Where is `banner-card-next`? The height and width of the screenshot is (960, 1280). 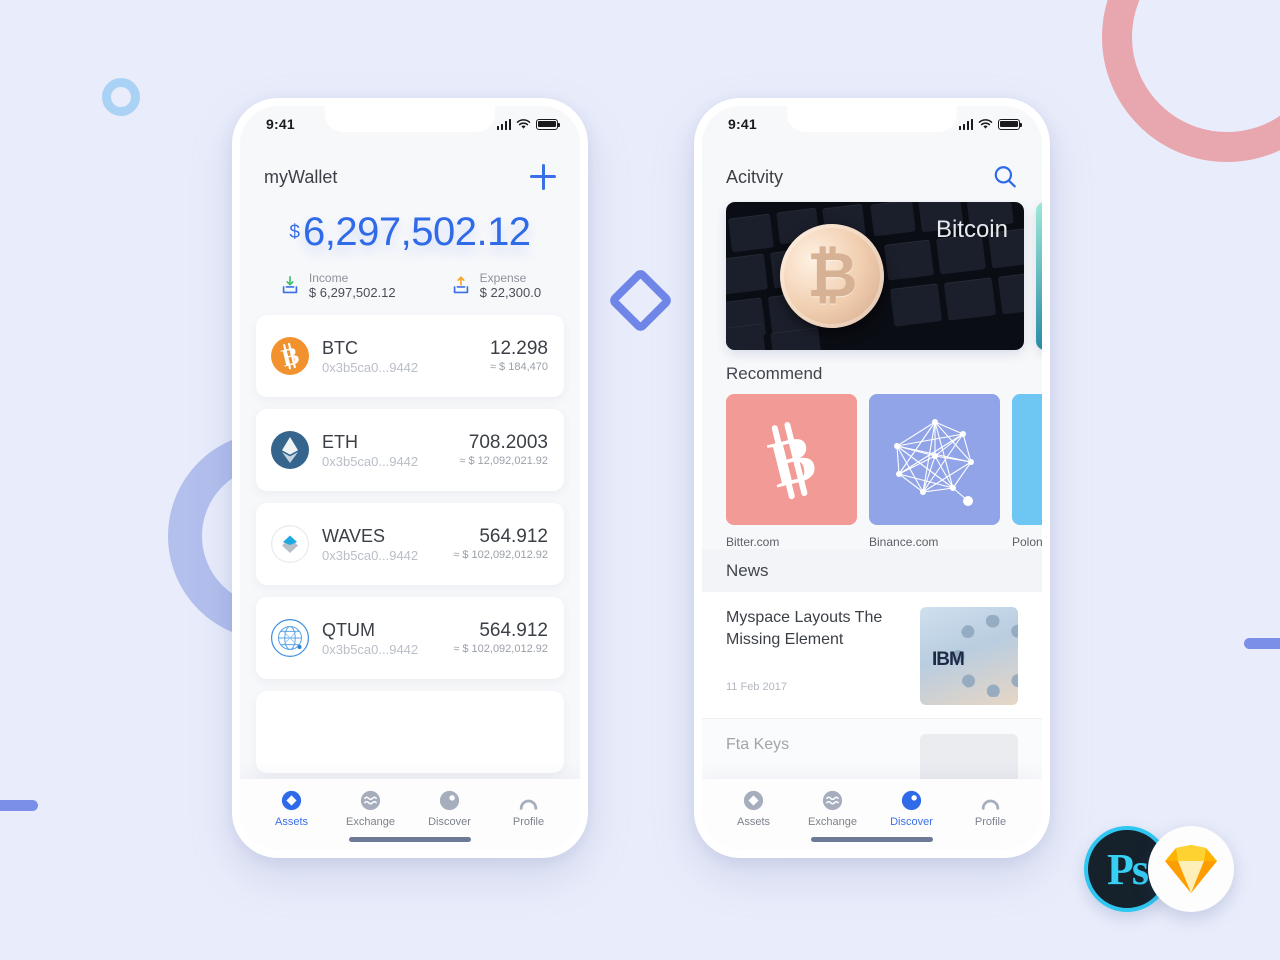
banner-card-next is located at coordinates (1039, 276).